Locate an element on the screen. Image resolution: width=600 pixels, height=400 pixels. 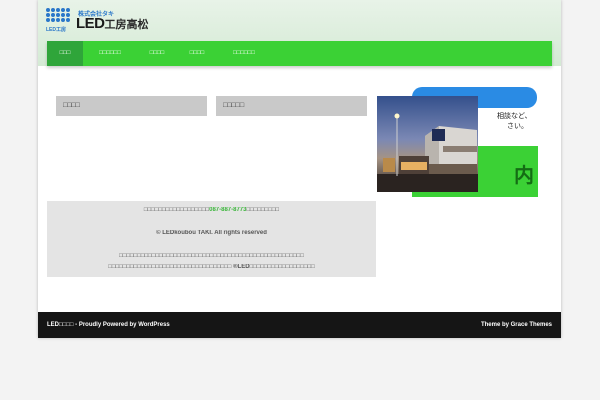
nav-item-5: □□□□□□ is located at coordinates (244, 53).